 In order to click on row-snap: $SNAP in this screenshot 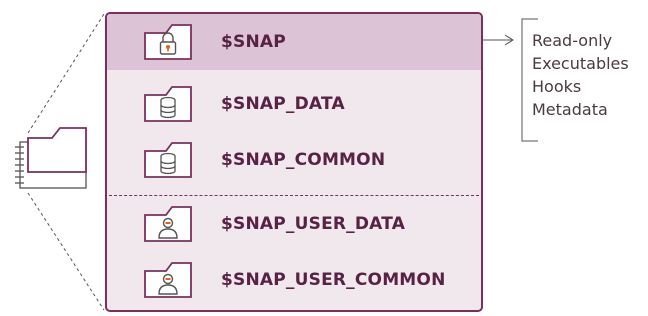, I will do `click(294, 42)`.